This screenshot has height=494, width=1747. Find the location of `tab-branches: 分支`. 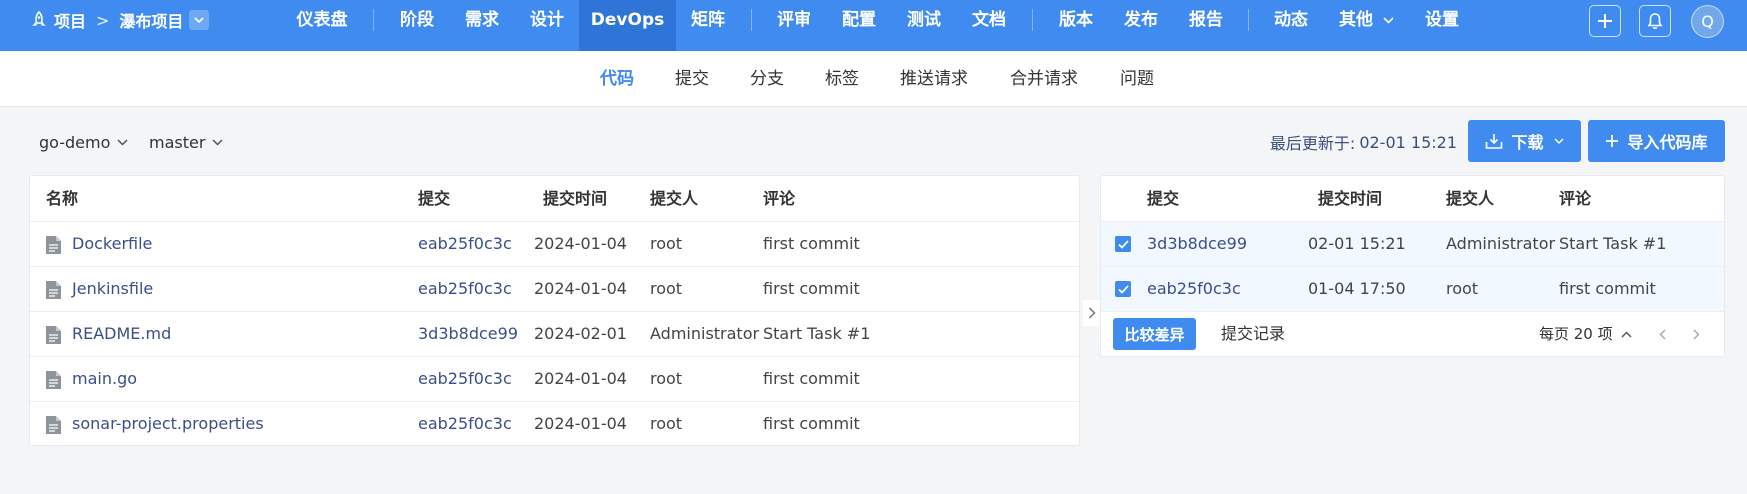

tab-branches: 分支 is located at coordinates (767, 79).